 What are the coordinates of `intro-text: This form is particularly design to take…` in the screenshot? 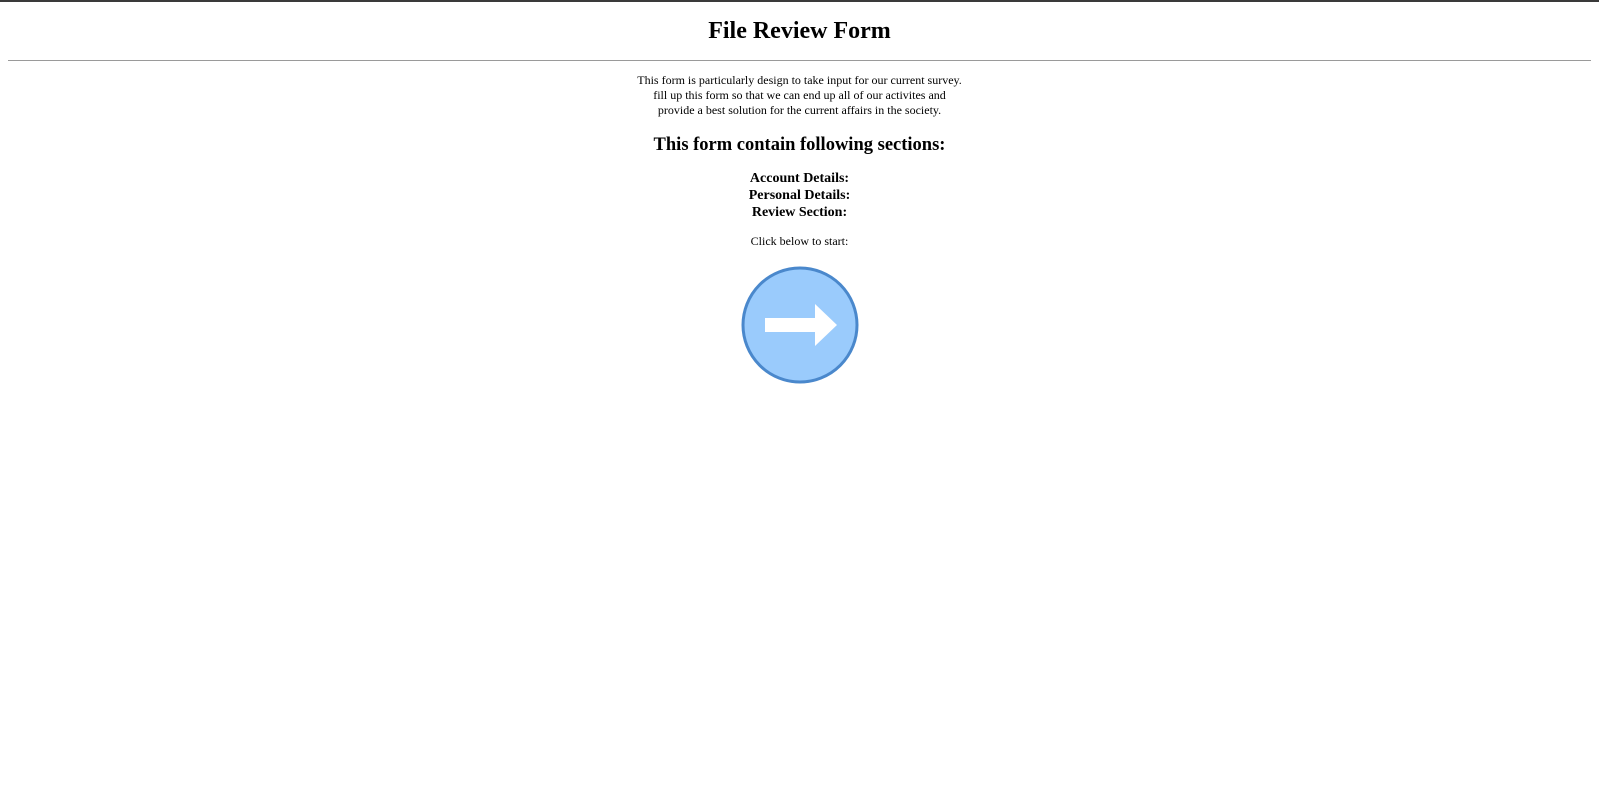 It's located at (799, 95).